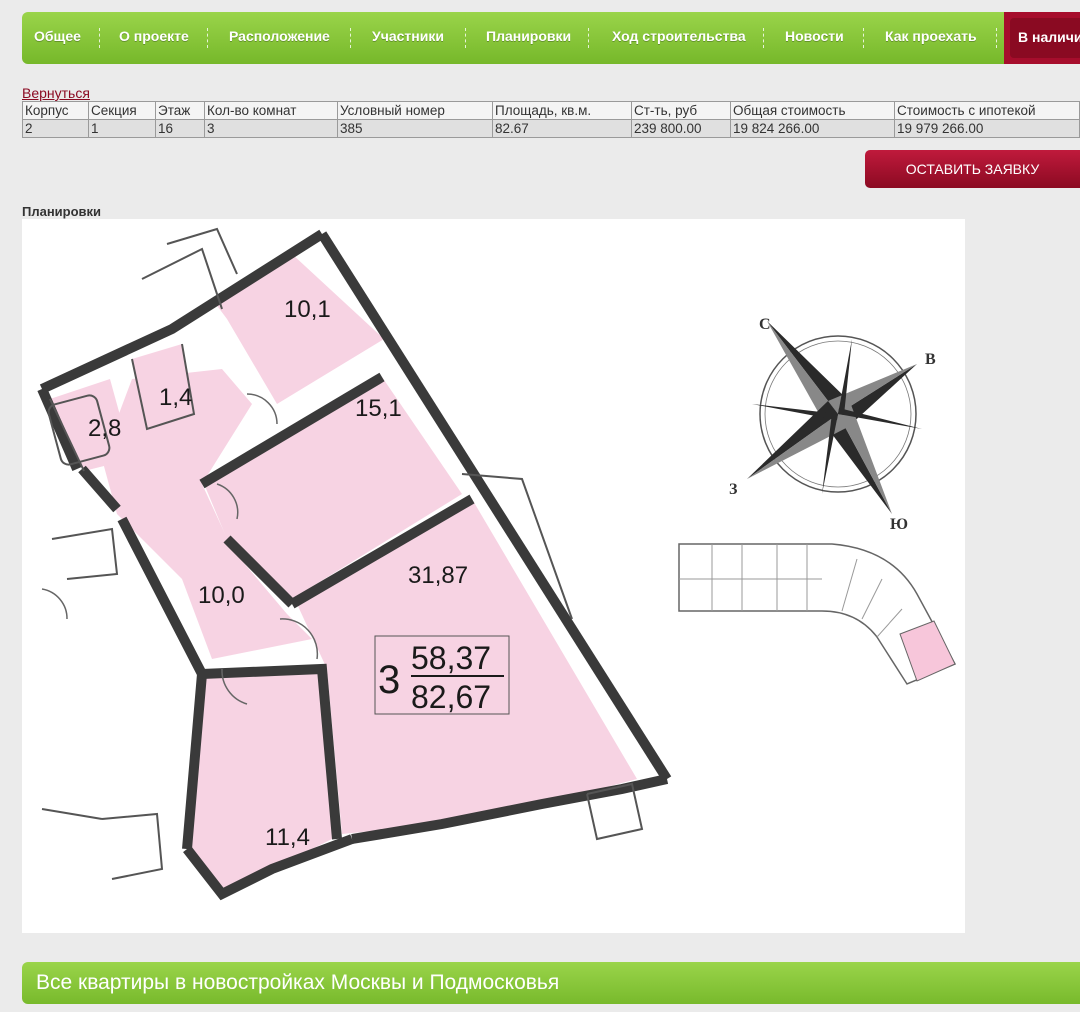  What do you see at coordinates (681, 110) in the screenshot?
I see `header-price-per-m2: Ст-ть, руб` at bounding box center [681, 110].